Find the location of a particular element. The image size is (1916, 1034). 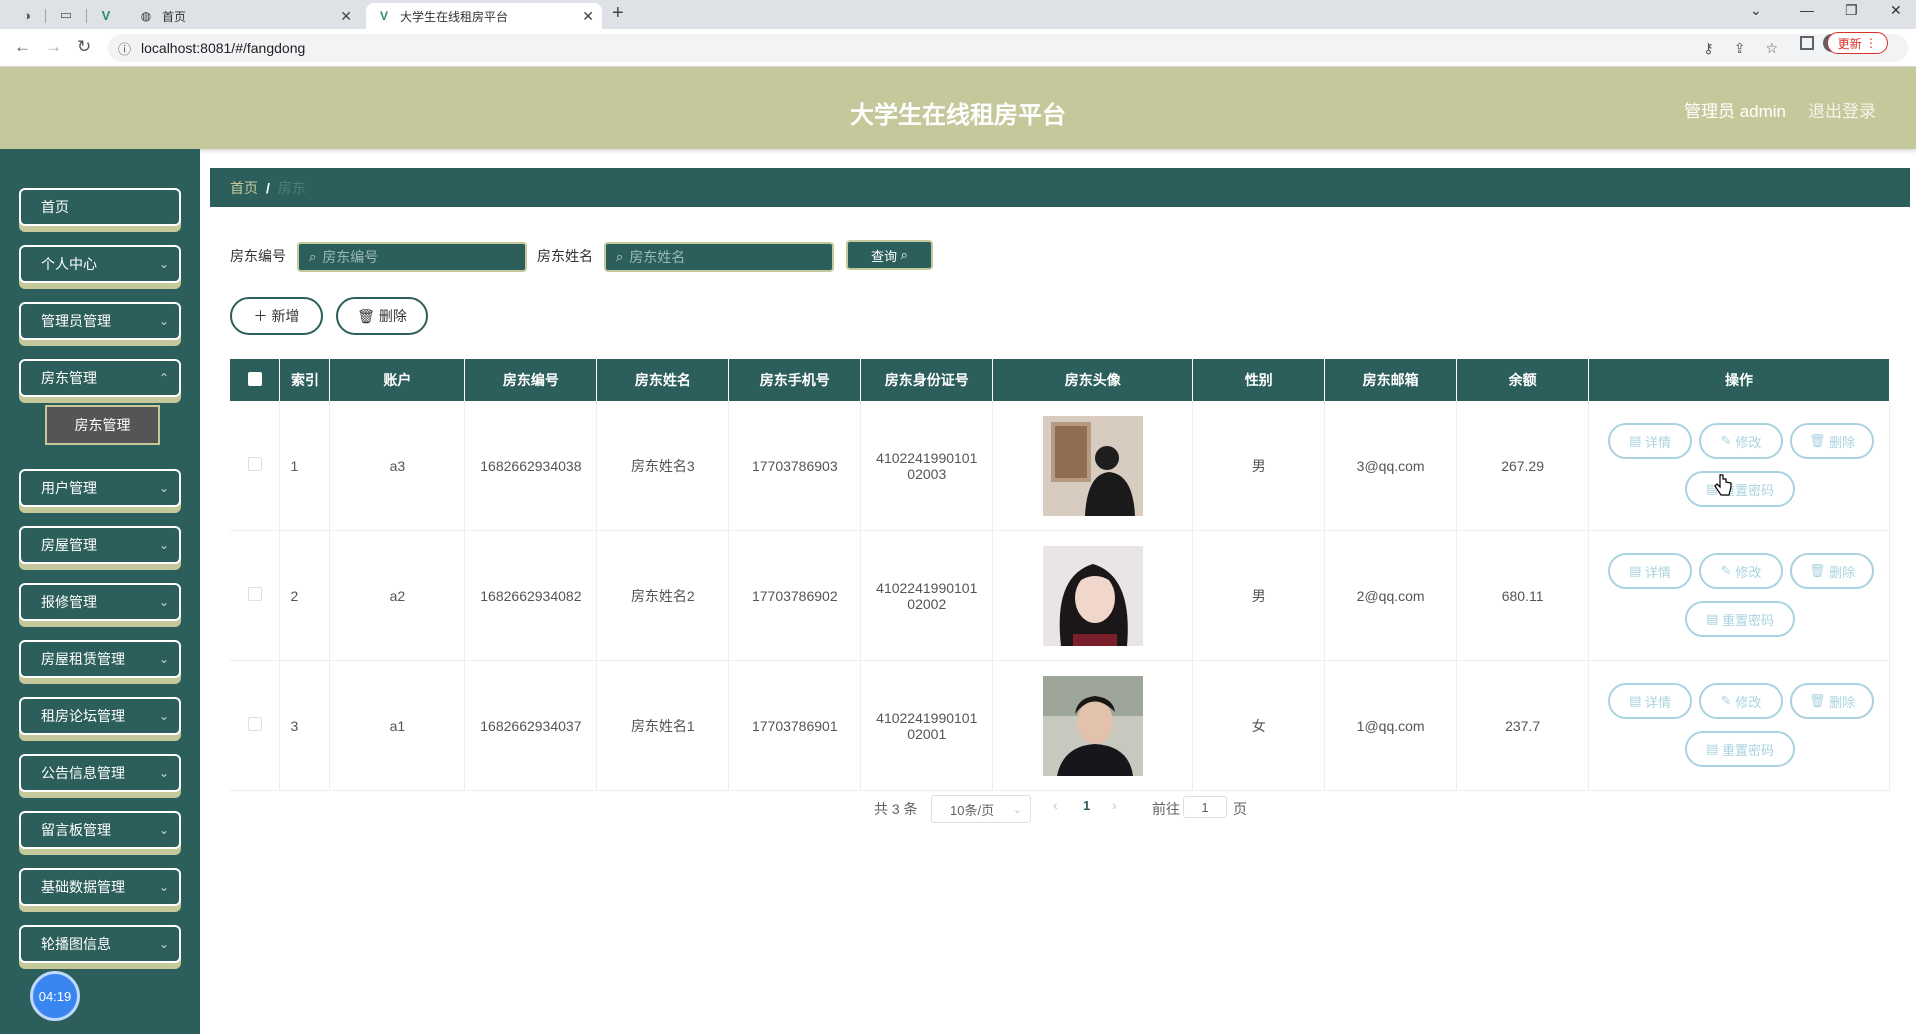

update-button: 更新 ⋮ is located at coordinates (1857, 43).